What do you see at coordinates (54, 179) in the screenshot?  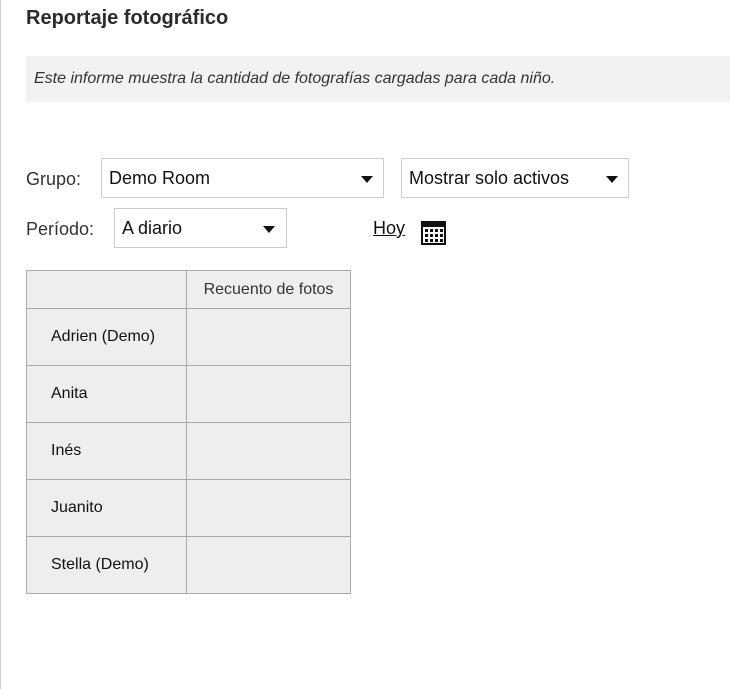 I see `group-label: Grupo:` at bounding box center [54, 179].